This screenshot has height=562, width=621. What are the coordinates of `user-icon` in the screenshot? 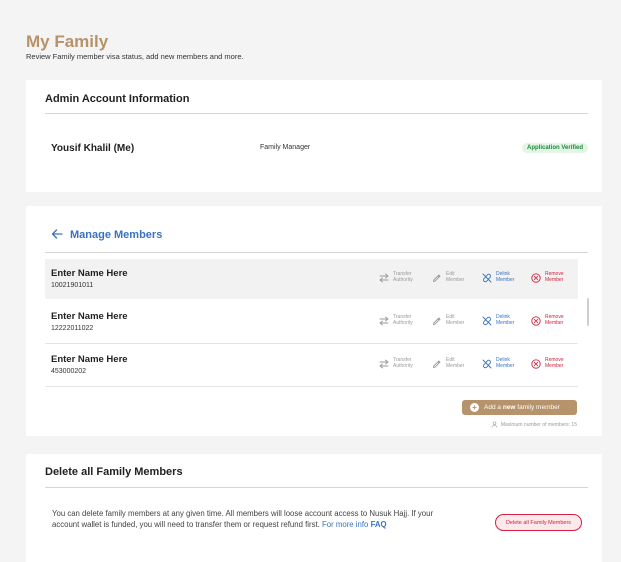 It's located at (494, 424).